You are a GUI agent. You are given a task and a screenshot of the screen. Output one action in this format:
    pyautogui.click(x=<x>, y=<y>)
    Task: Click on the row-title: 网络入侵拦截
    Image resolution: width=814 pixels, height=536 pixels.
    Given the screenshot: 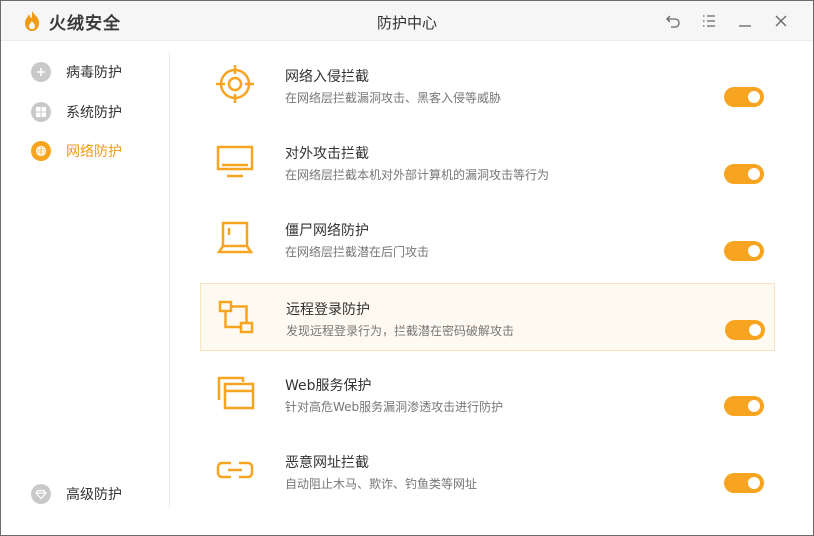 What is the action you would take?
    pyautogui.click(x=327, y=77)
    